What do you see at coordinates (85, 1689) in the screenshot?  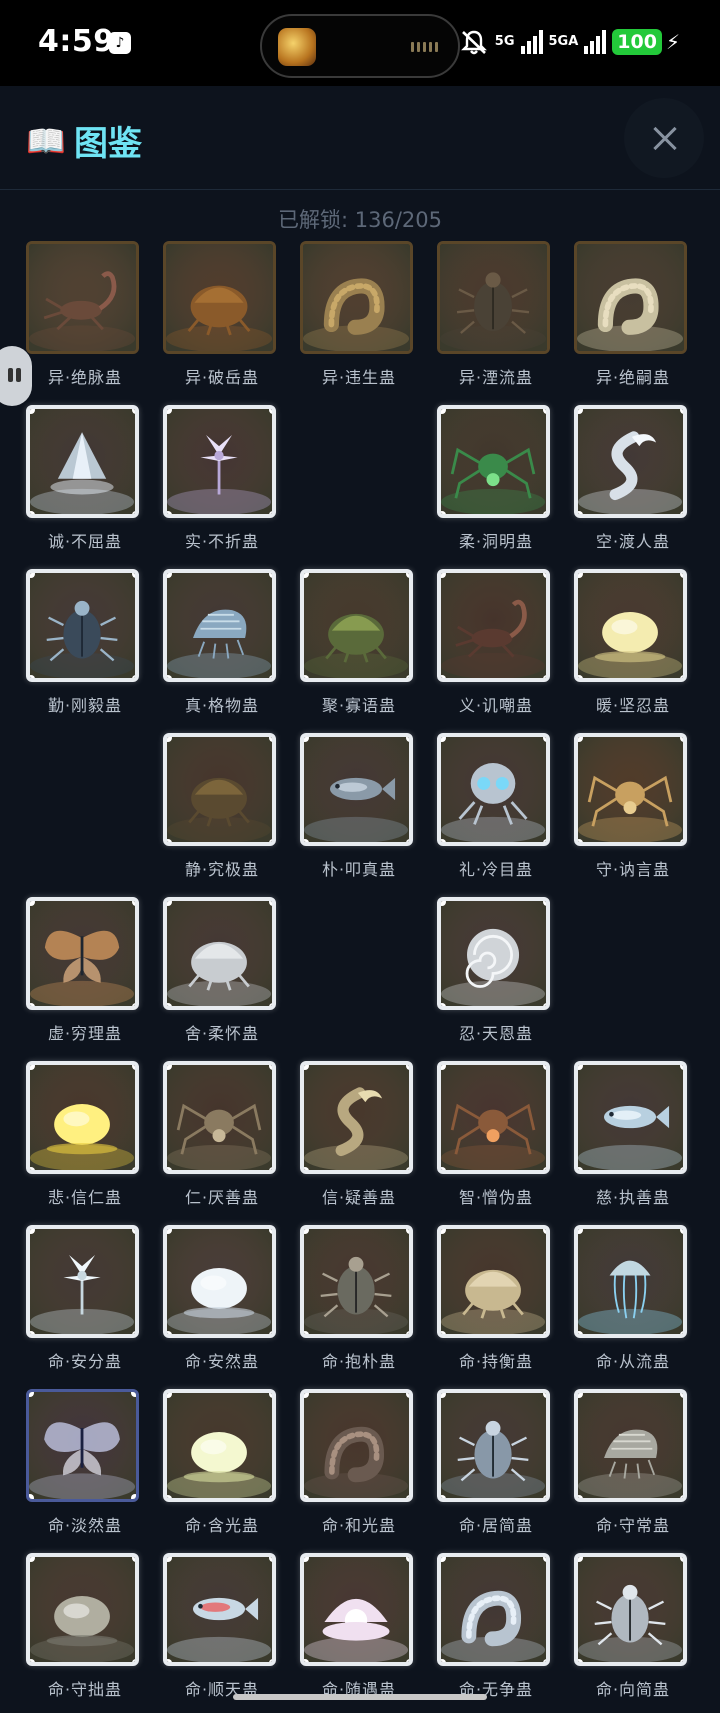 I see `creature-name: 命·守拙蛊` at bounding box center [85, 1689].